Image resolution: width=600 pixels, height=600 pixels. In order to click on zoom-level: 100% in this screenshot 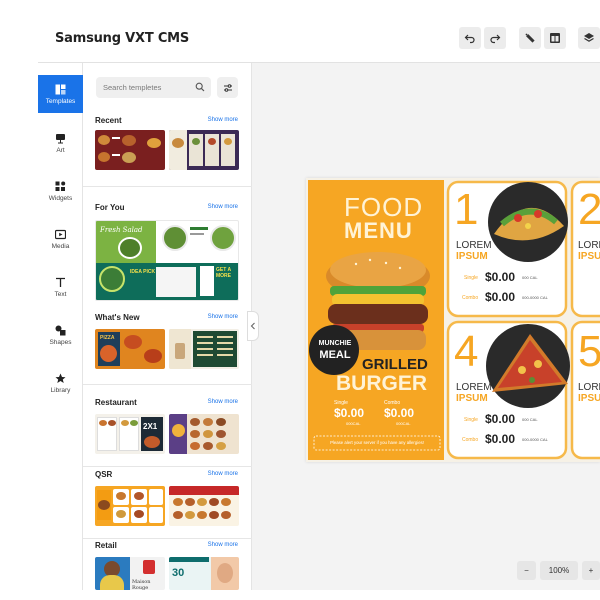, I will do `click(559, 570)`.